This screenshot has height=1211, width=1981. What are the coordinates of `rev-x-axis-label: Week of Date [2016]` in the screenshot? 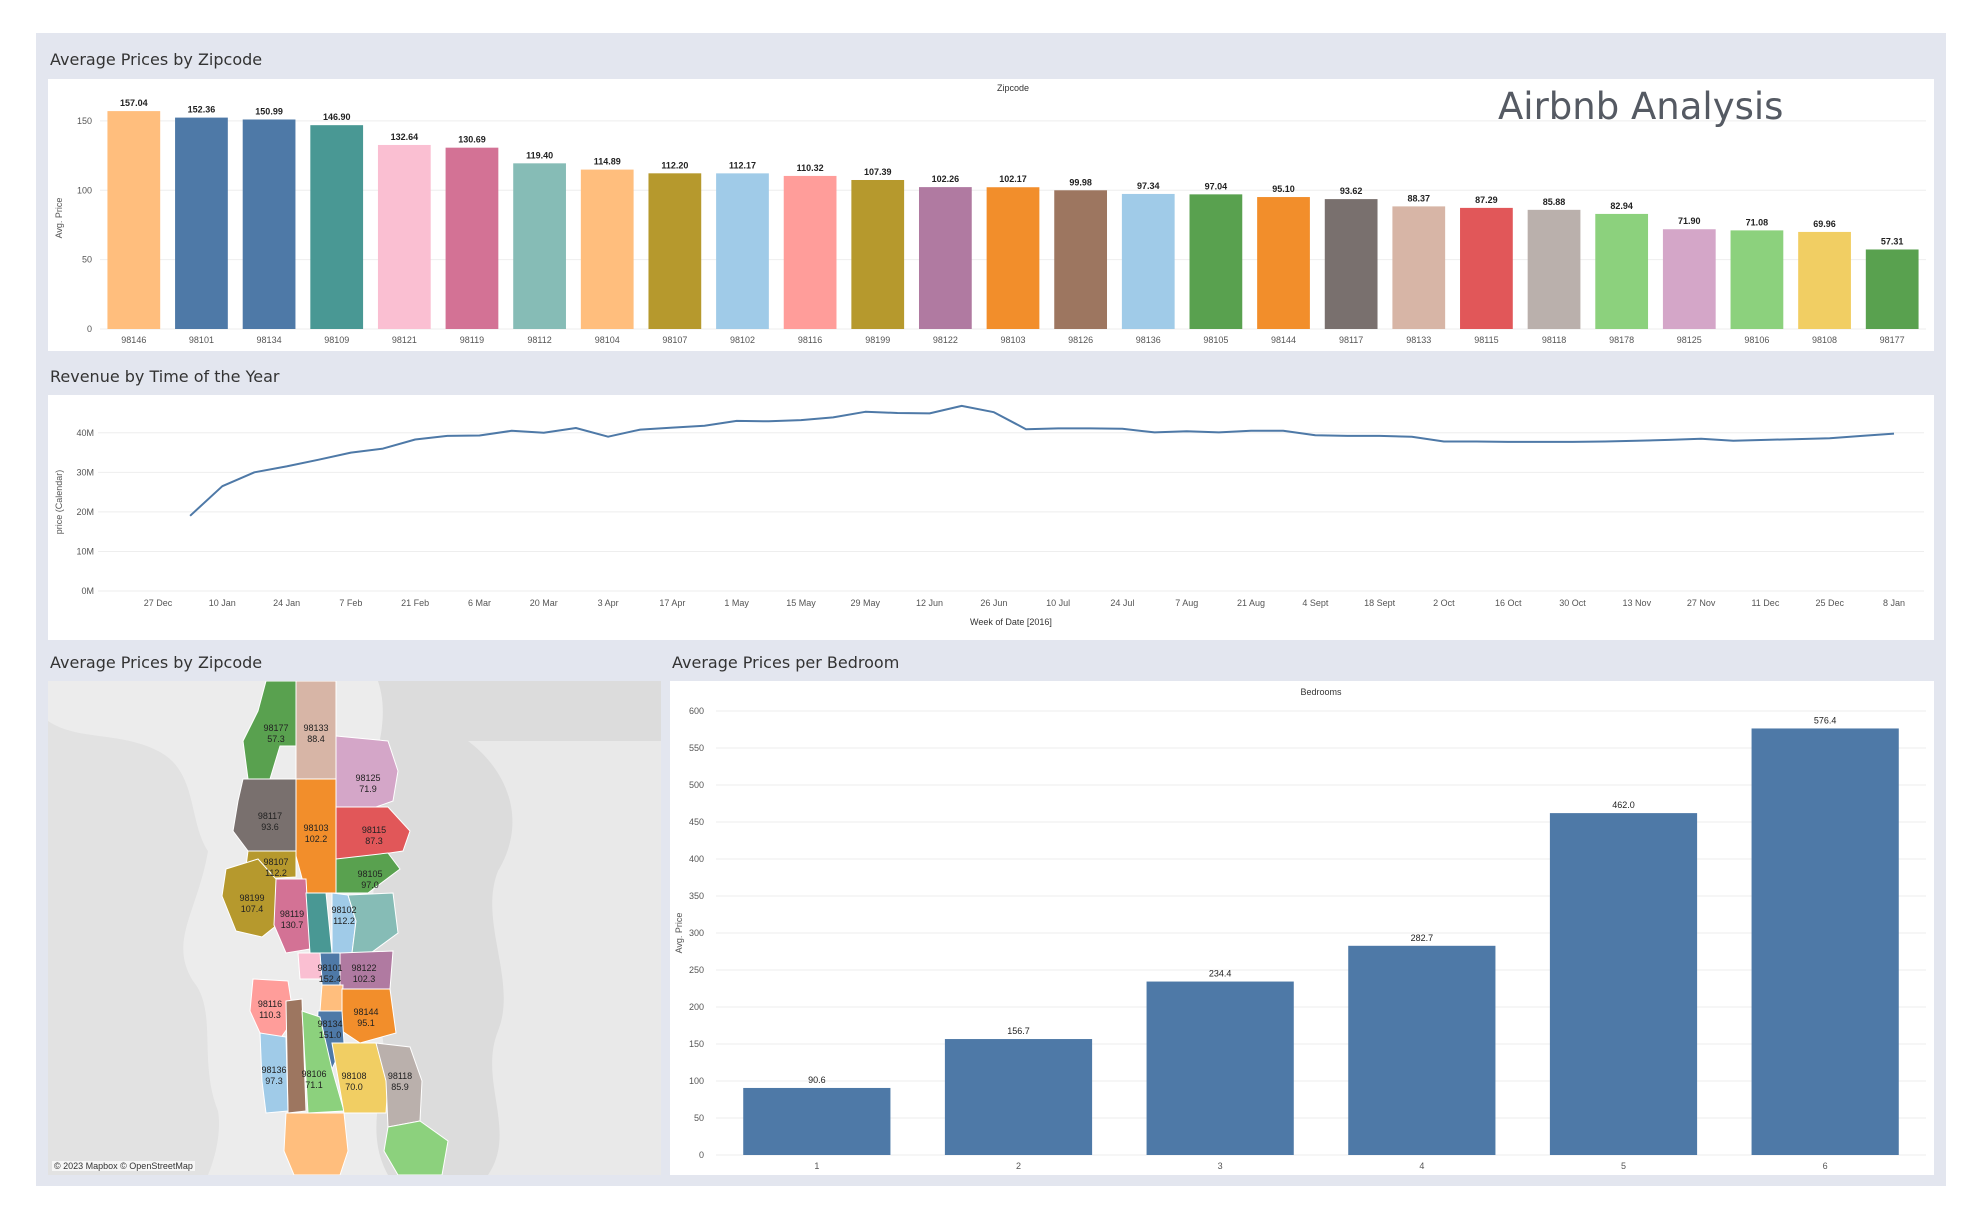 It's located at (1011, 622).